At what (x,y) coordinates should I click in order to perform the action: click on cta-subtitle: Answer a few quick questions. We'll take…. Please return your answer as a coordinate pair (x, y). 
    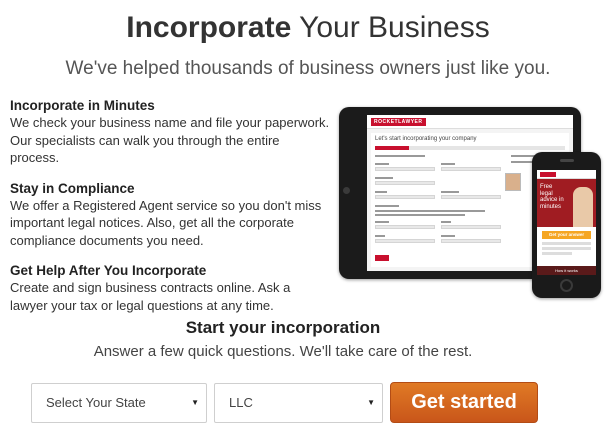
    Looking at the image, I should click on (283, 351).